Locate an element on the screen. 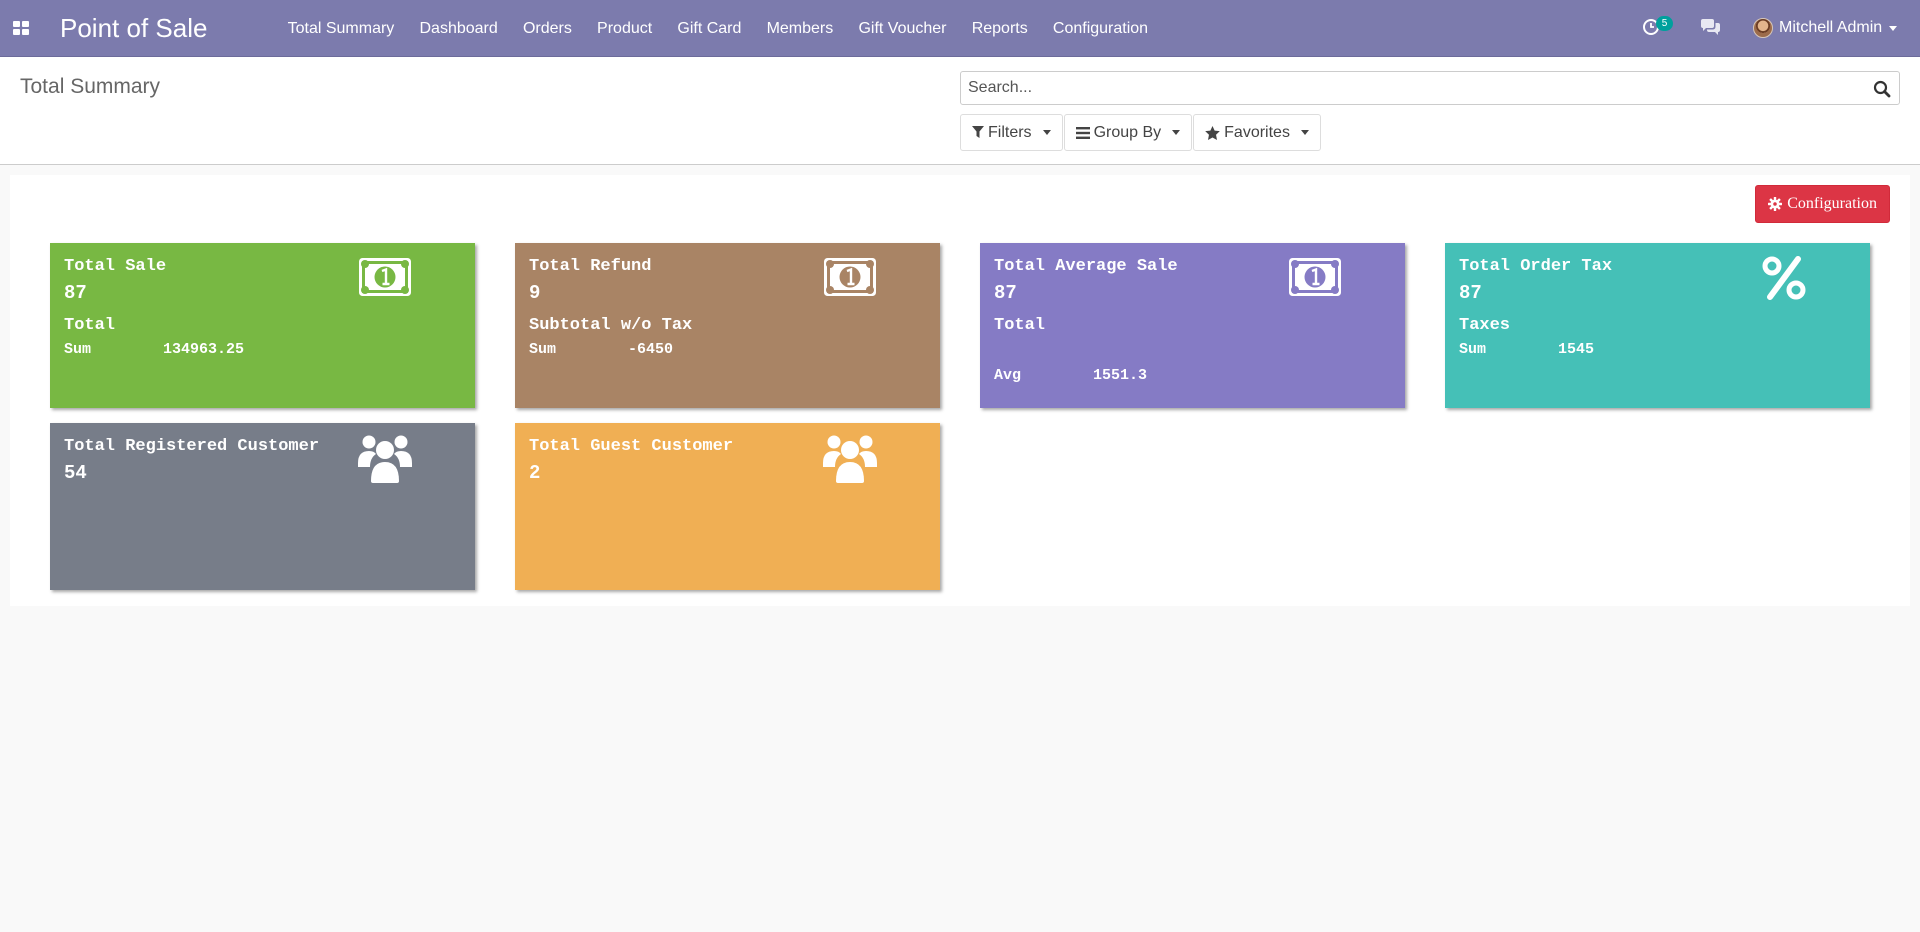 This screenshot has height=932, width=1920. card-subtitle: Subtotal w/o Tax is located at coordinates (611, 325).